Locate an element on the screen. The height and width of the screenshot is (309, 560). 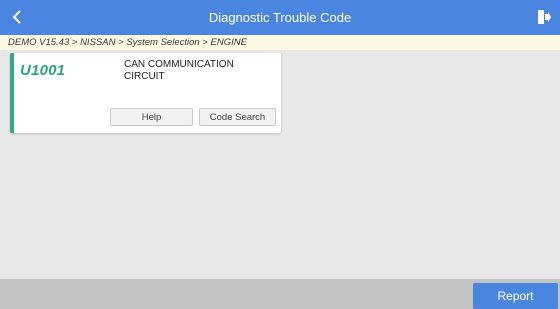
title-bar: Diagnostic Trouble Code is located at coordinates (280, 17).